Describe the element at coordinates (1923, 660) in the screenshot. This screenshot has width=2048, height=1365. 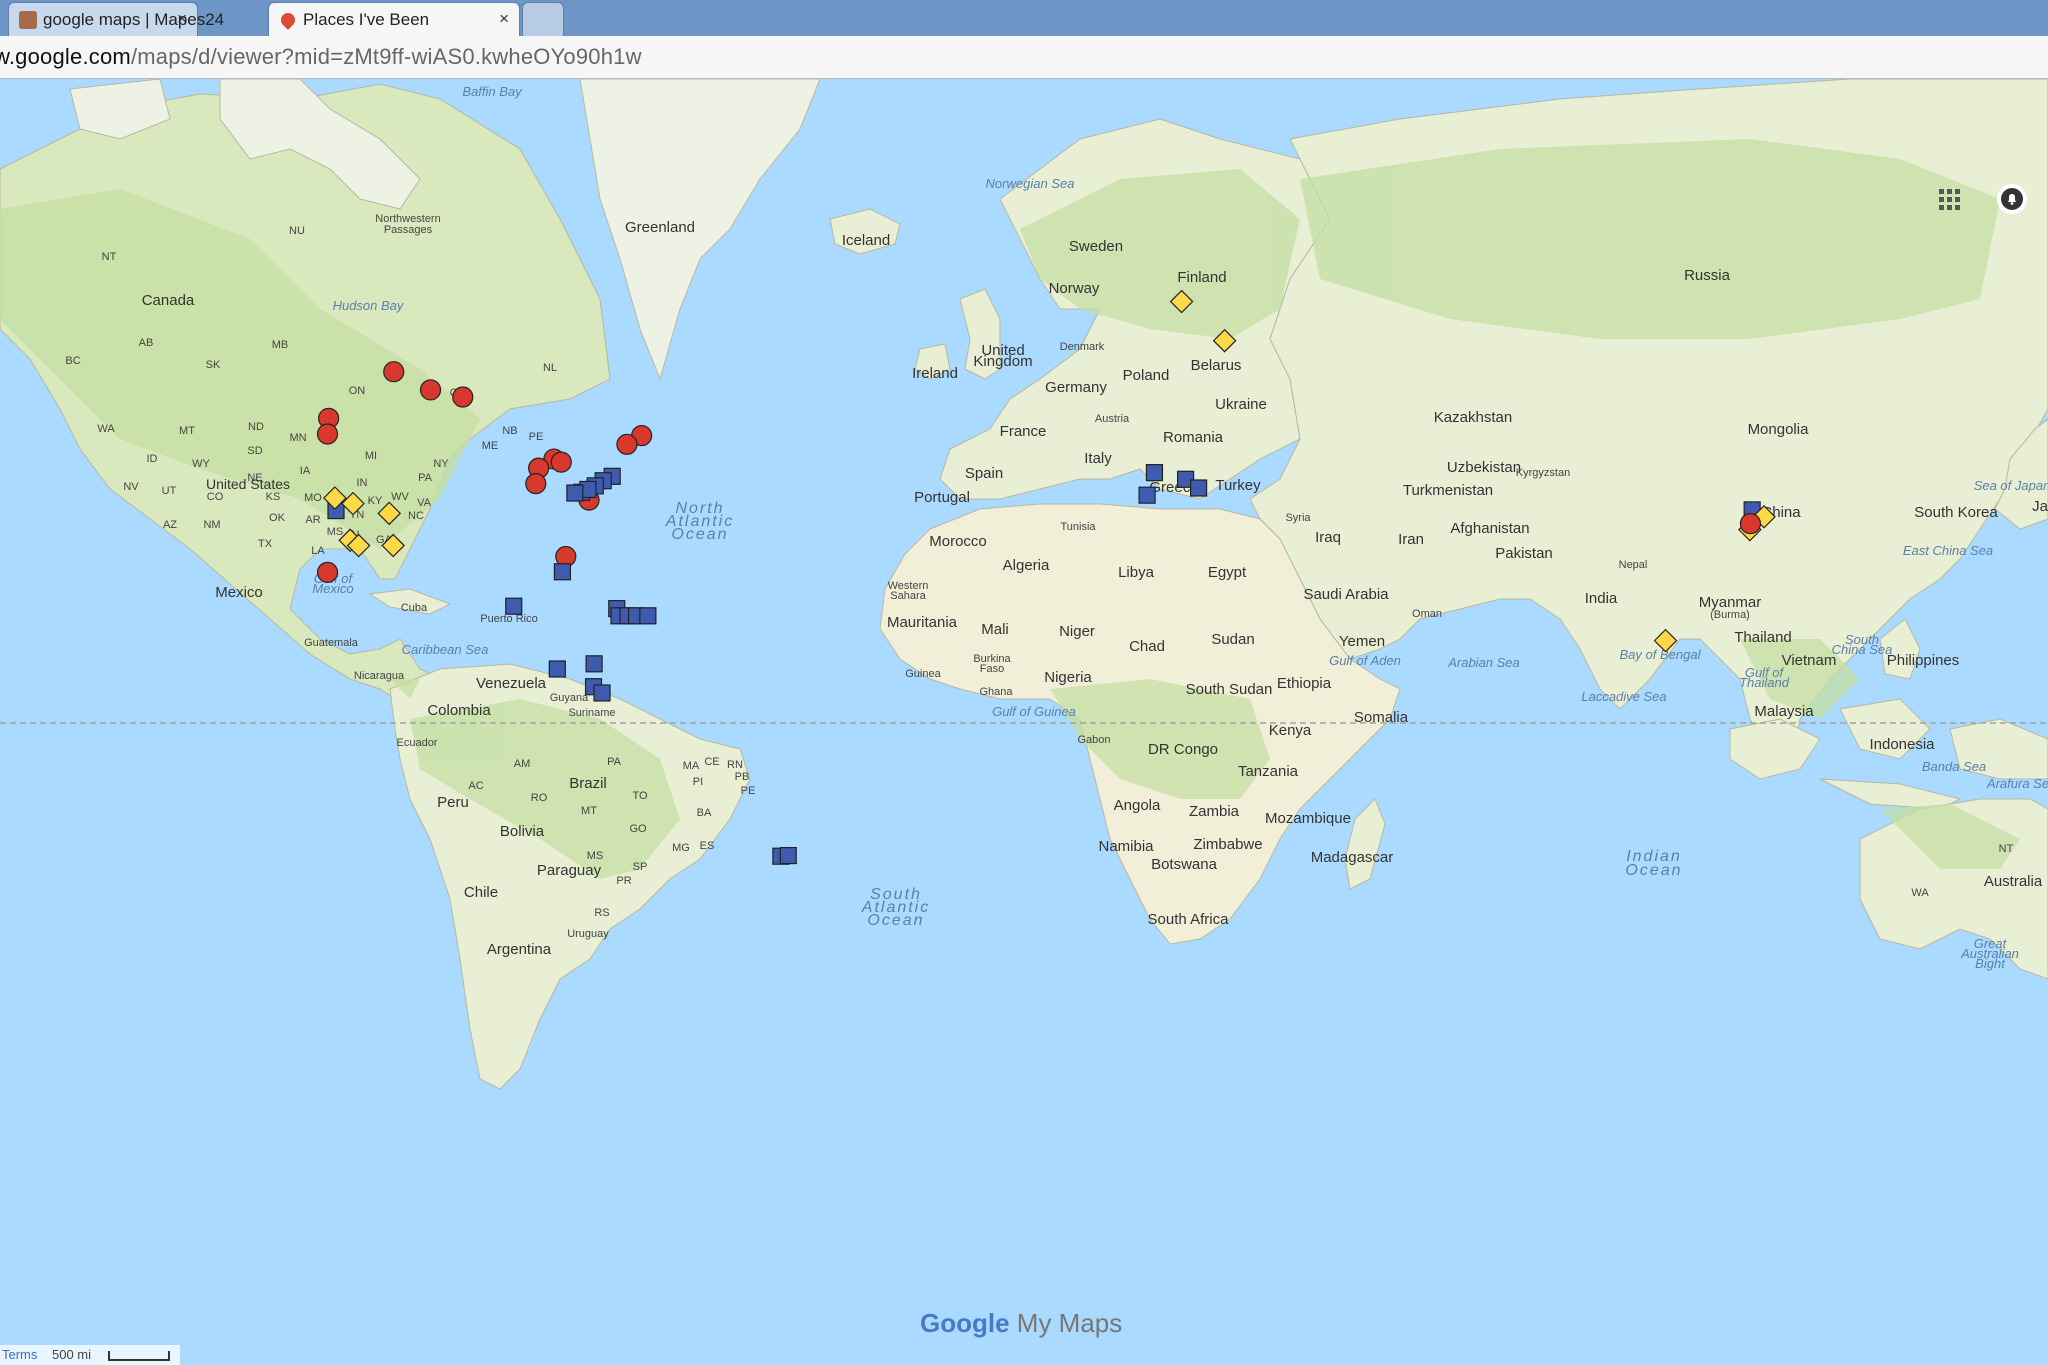
I see `map-label: Philippines` at that location.